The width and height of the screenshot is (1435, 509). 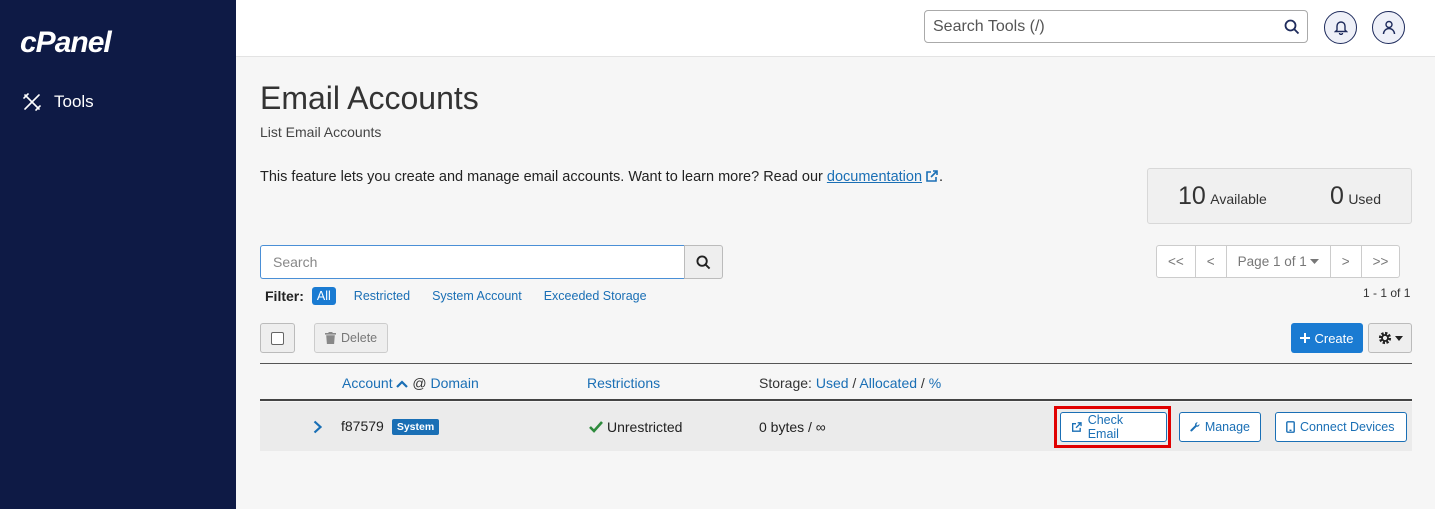 I want to click on external-link-icon, so click(x=932, y=176).